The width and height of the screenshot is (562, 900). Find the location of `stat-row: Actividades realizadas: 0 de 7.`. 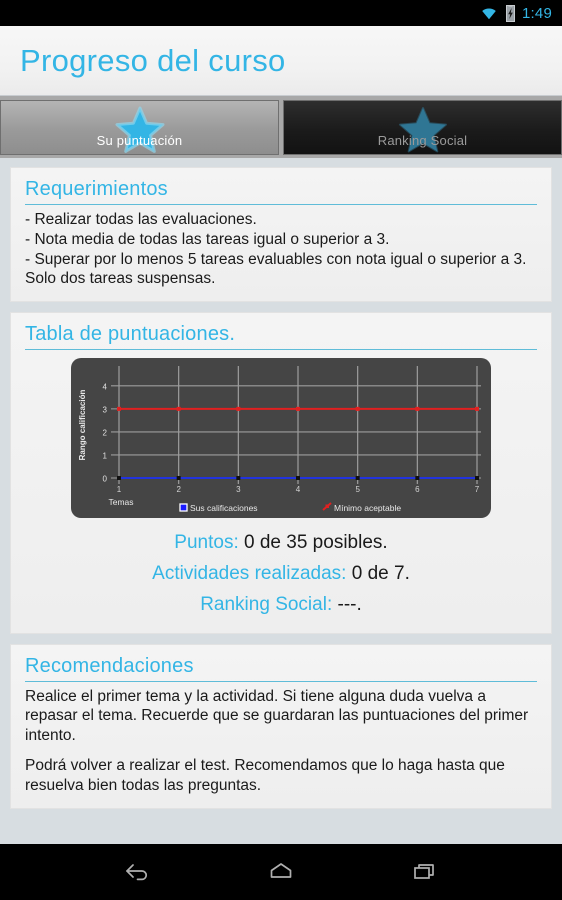

stat-row: Actividades realizadas: 0 de 7. is located at coordinates (281, 574).